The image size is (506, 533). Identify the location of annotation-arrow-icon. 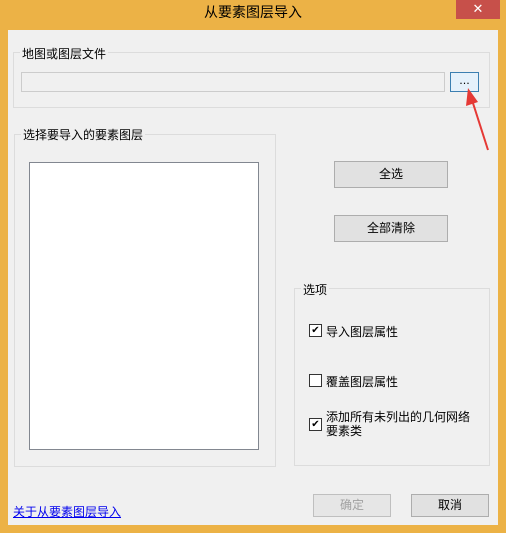
(477, 119).